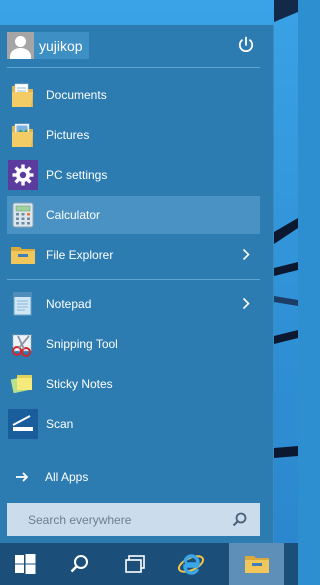  I want to click on task-view-icon, so click(135, 564).